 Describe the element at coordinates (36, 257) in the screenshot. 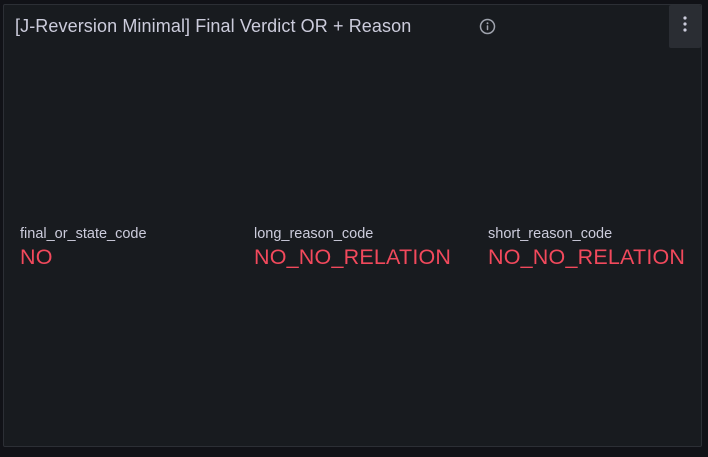

I see `stat-value: NO` at that location.